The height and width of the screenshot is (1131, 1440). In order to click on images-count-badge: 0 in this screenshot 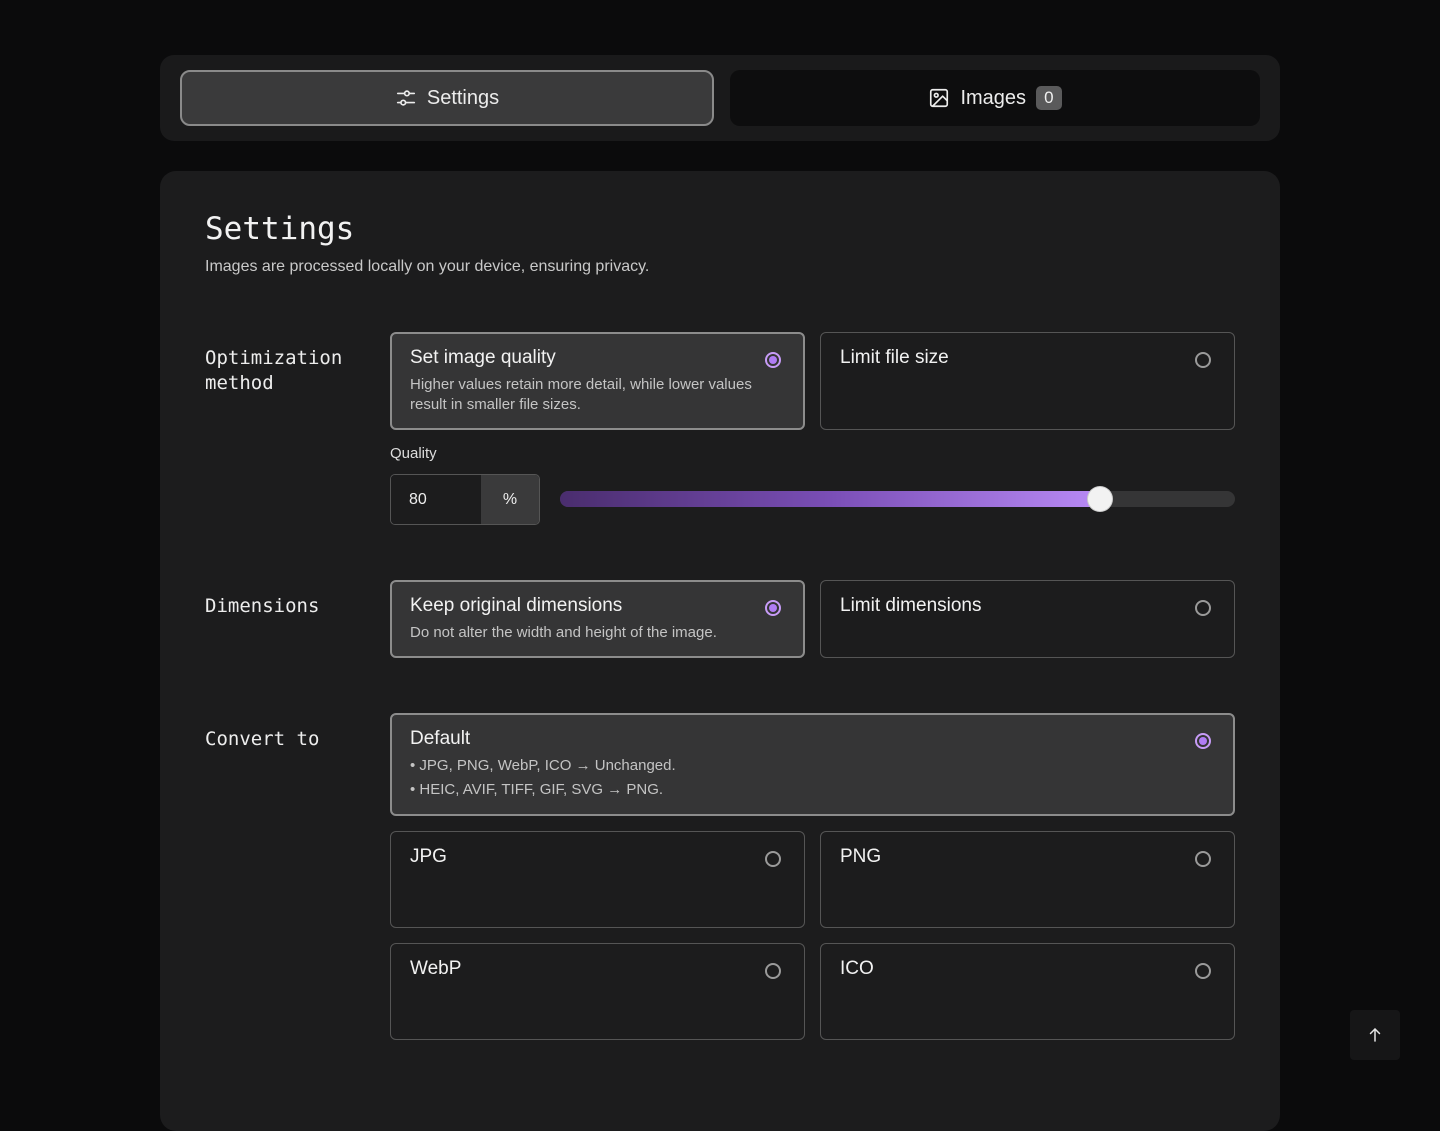, I will do `click(1049, 98)`.